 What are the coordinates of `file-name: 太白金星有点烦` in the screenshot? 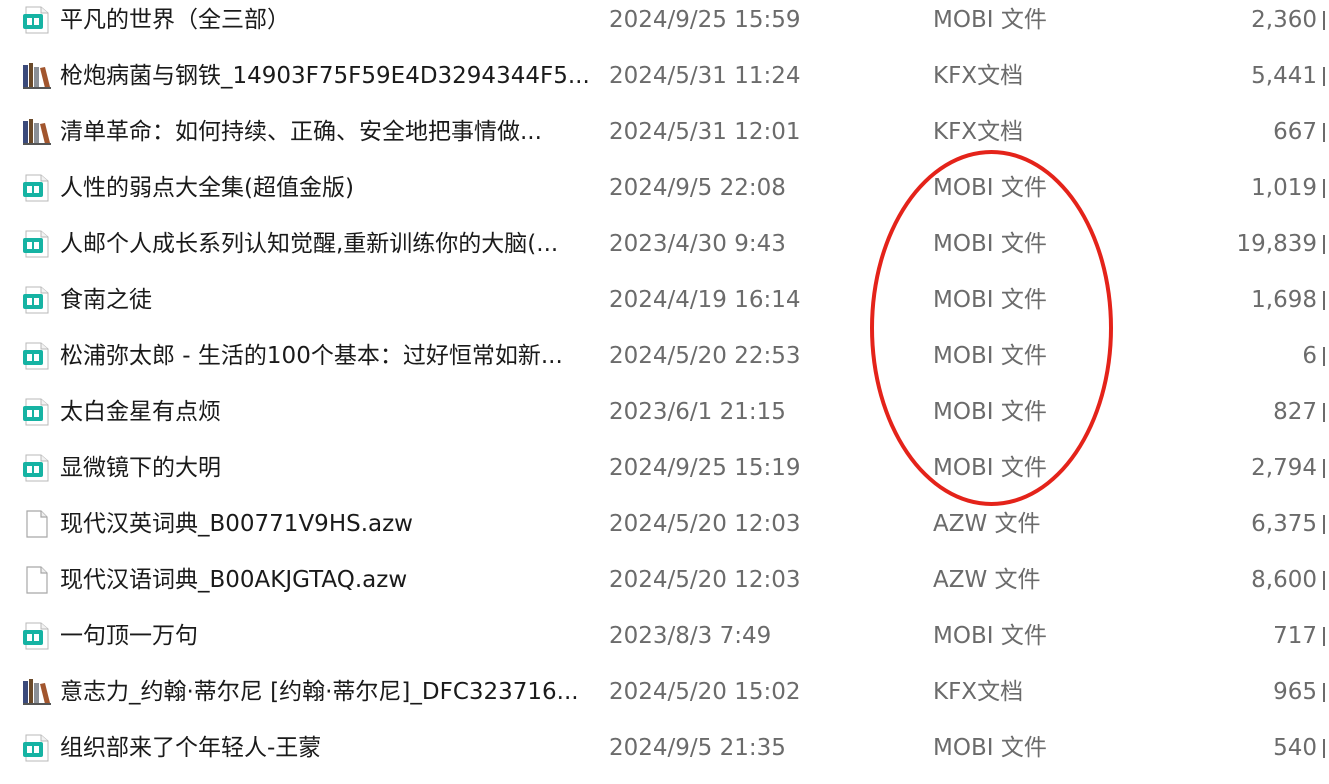 It's located at (325, 412).